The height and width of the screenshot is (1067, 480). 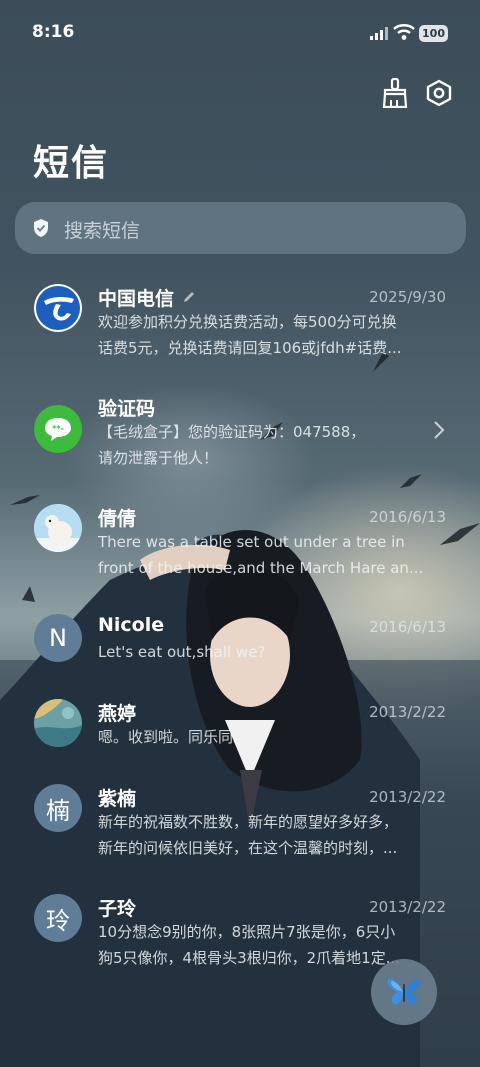 I want to click on contact-name: 燕婷, so click(x=117, y=714).